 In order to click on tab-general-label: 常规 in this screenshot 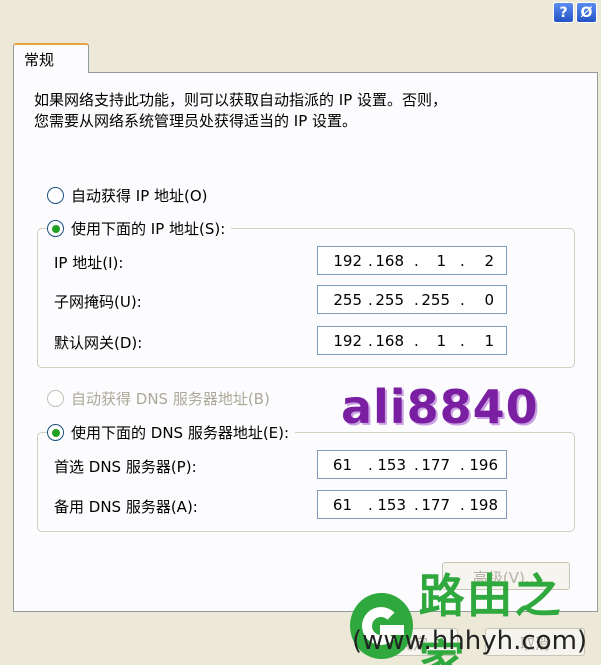, I will do `click(39, 60)`.